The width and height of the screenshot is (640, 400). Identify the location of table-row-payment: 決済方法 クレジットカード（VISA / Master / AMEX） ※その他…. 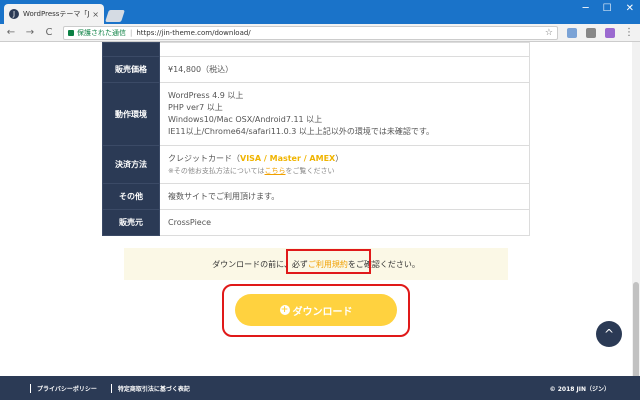
(316, 164).